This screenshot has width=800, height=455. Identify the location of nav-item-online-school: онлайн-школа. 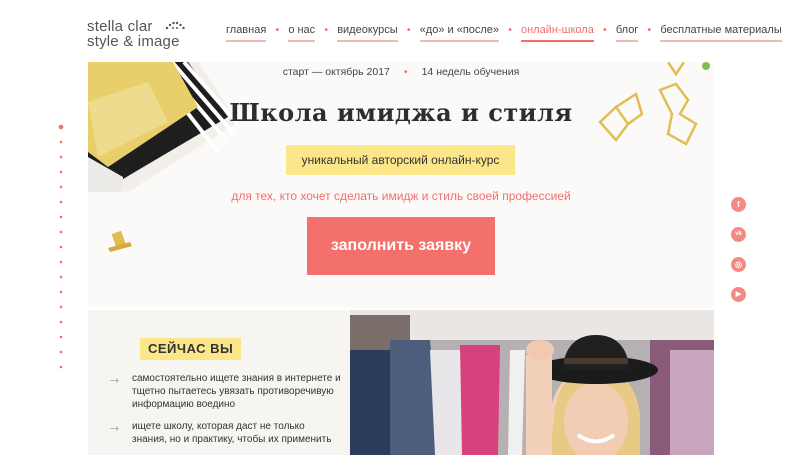
(557, 33).